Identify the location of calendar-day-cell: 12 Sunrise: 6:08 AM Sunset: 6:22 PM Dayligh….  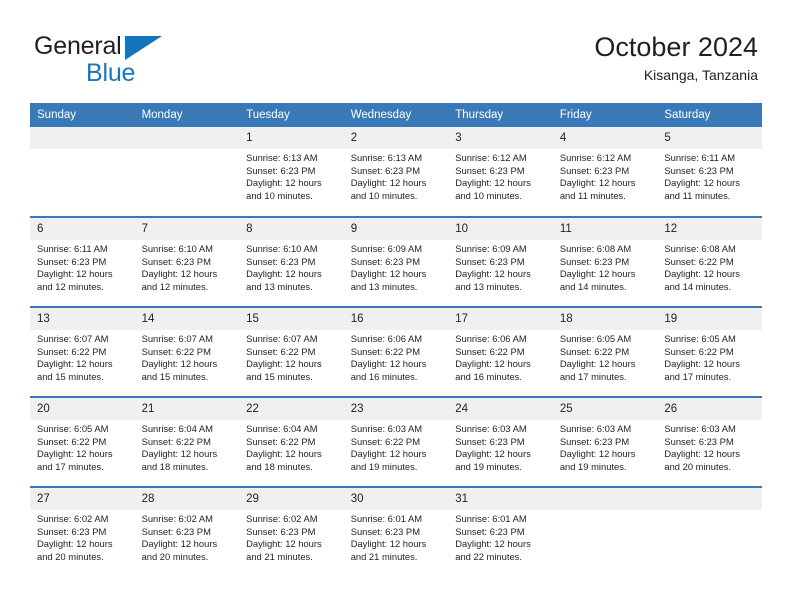
(709, 261).